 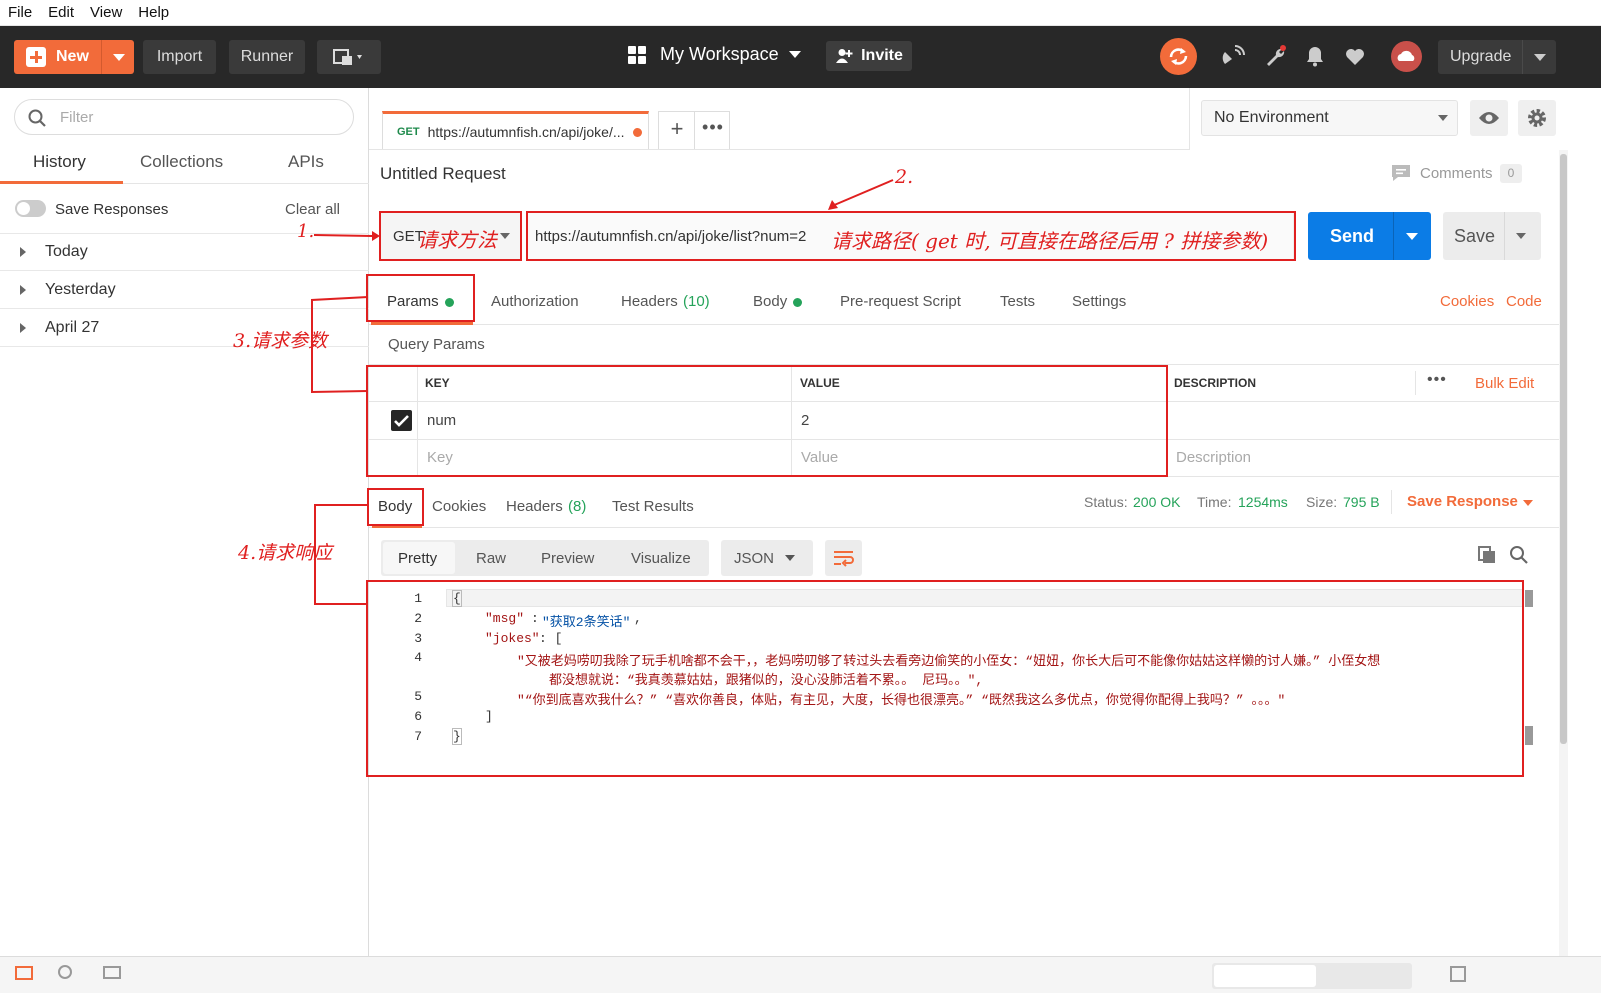 I want to click on size-value: 795 B, so click(x=1361, y=502).